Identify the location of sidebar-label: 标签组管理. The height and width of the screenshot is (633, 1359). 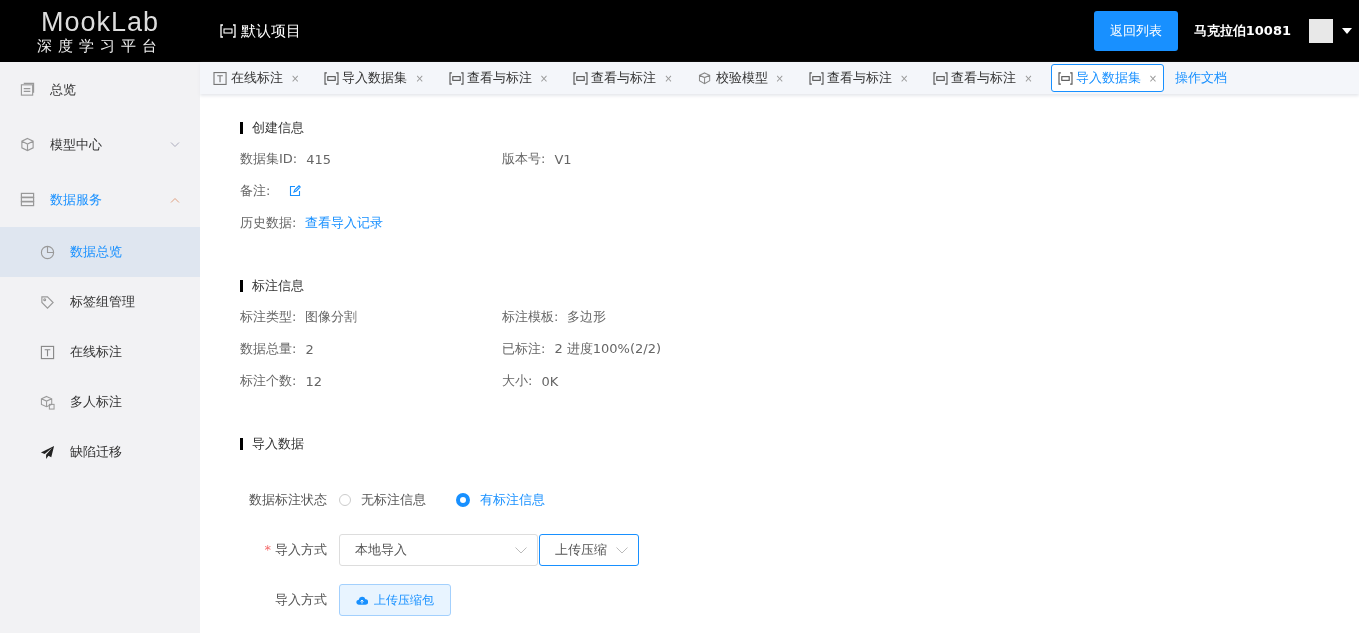
(103, 302).